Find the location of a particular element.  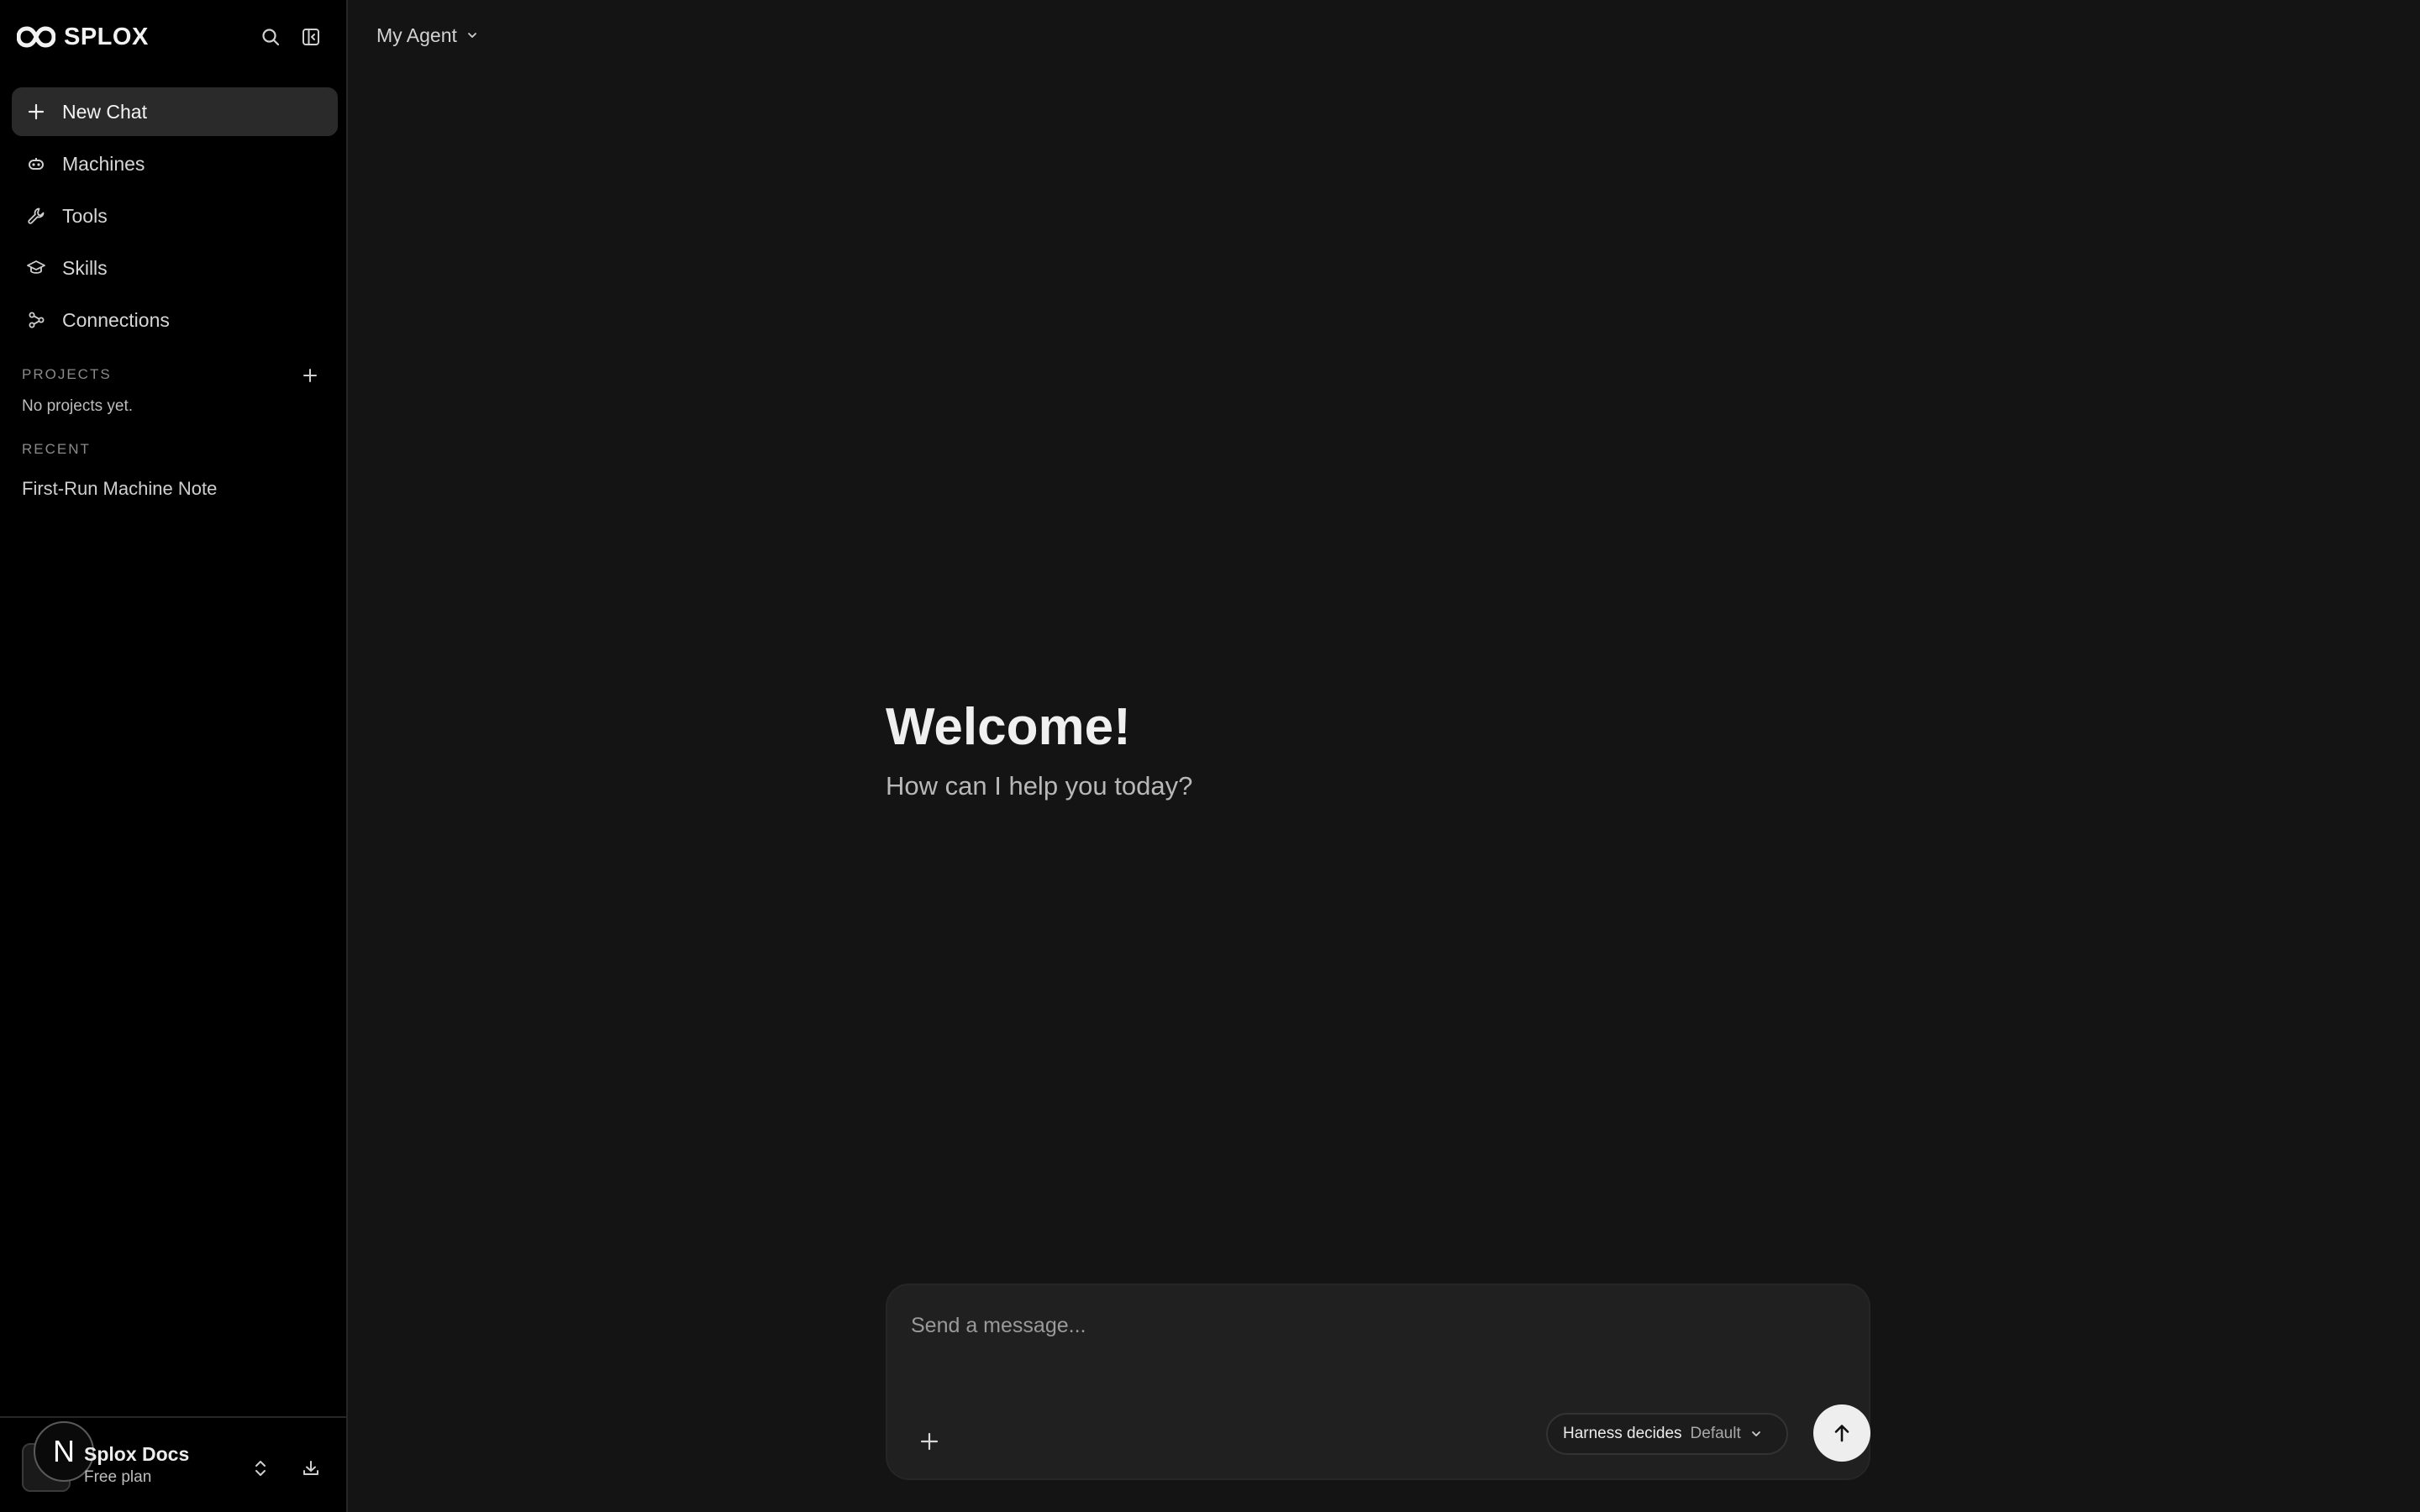

attach-button is located at coordinates (930, 1441).